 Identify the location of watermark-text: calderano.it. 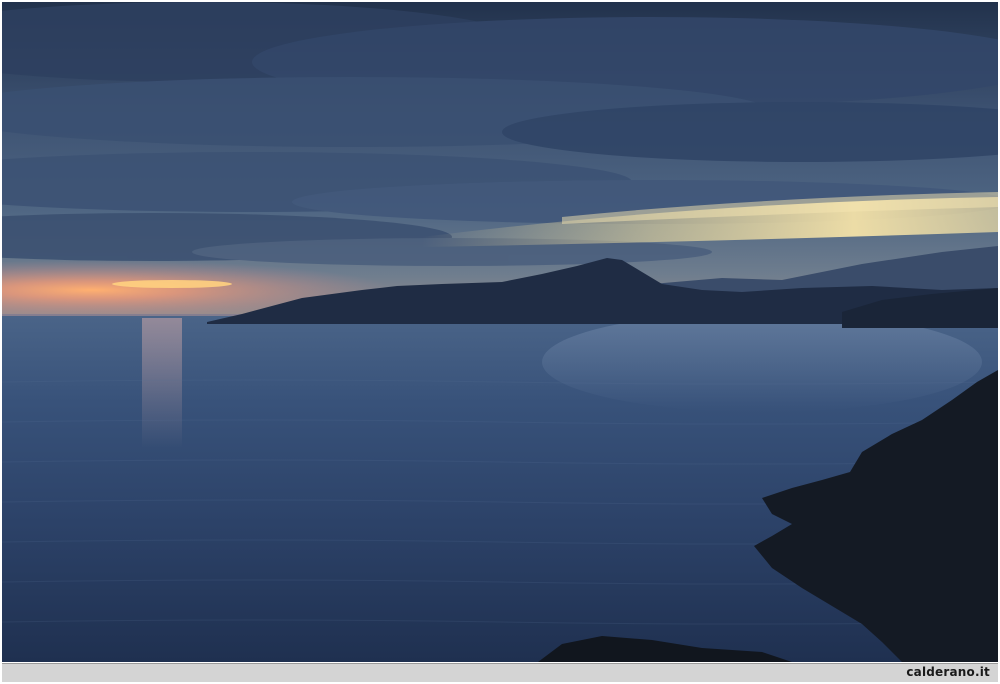
(948, 672).